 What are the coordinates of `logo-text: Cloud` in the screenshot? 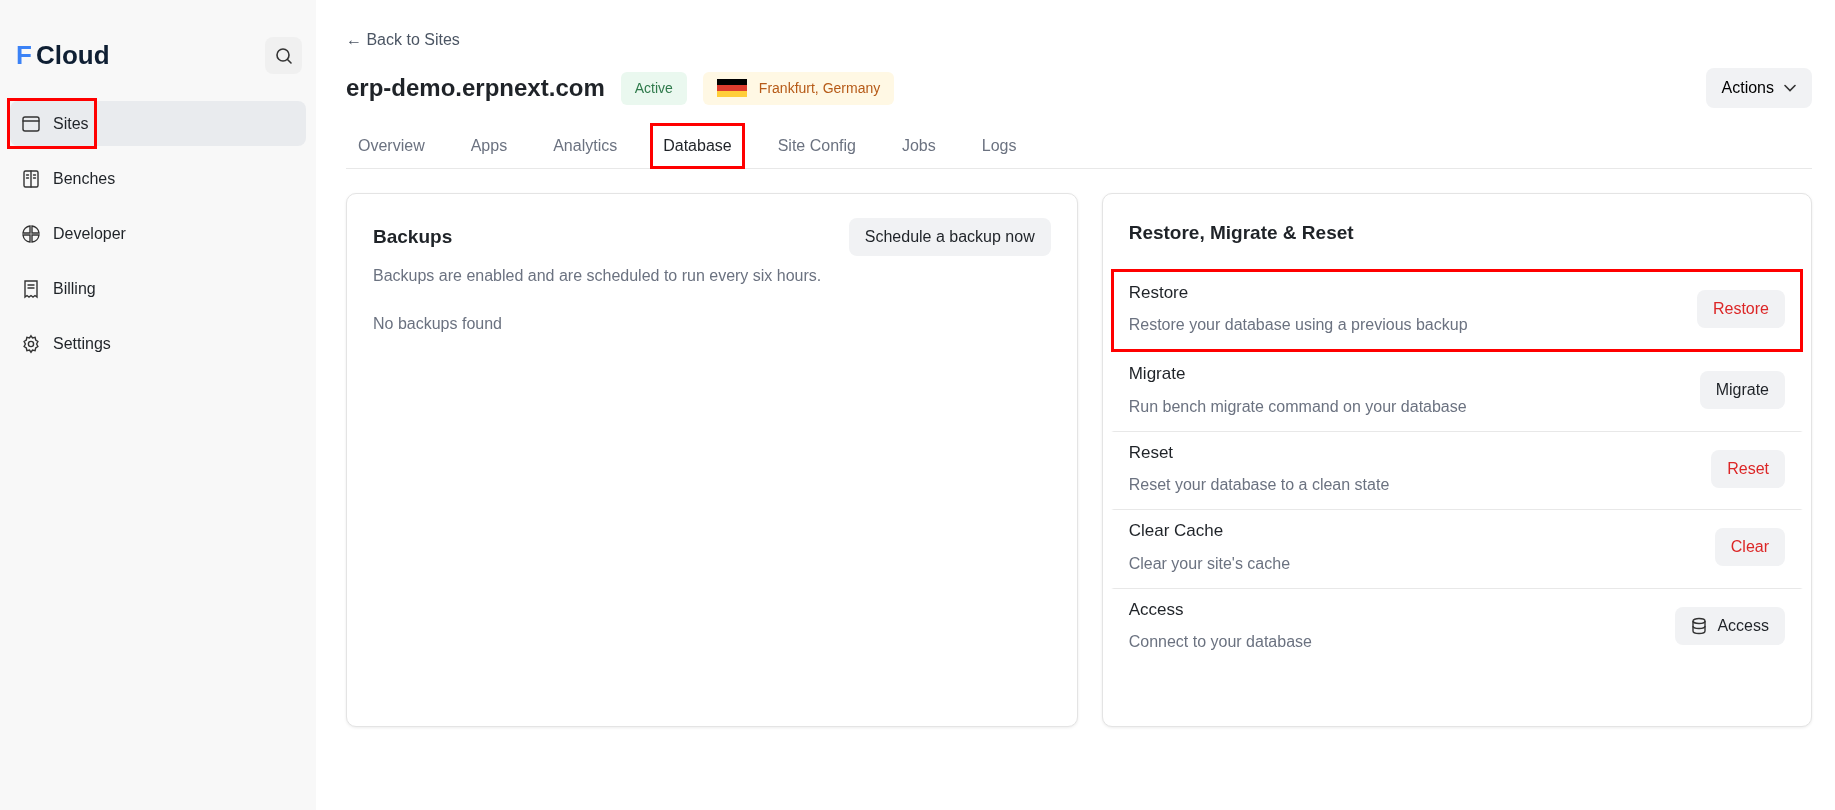 It's located at (72, 55).